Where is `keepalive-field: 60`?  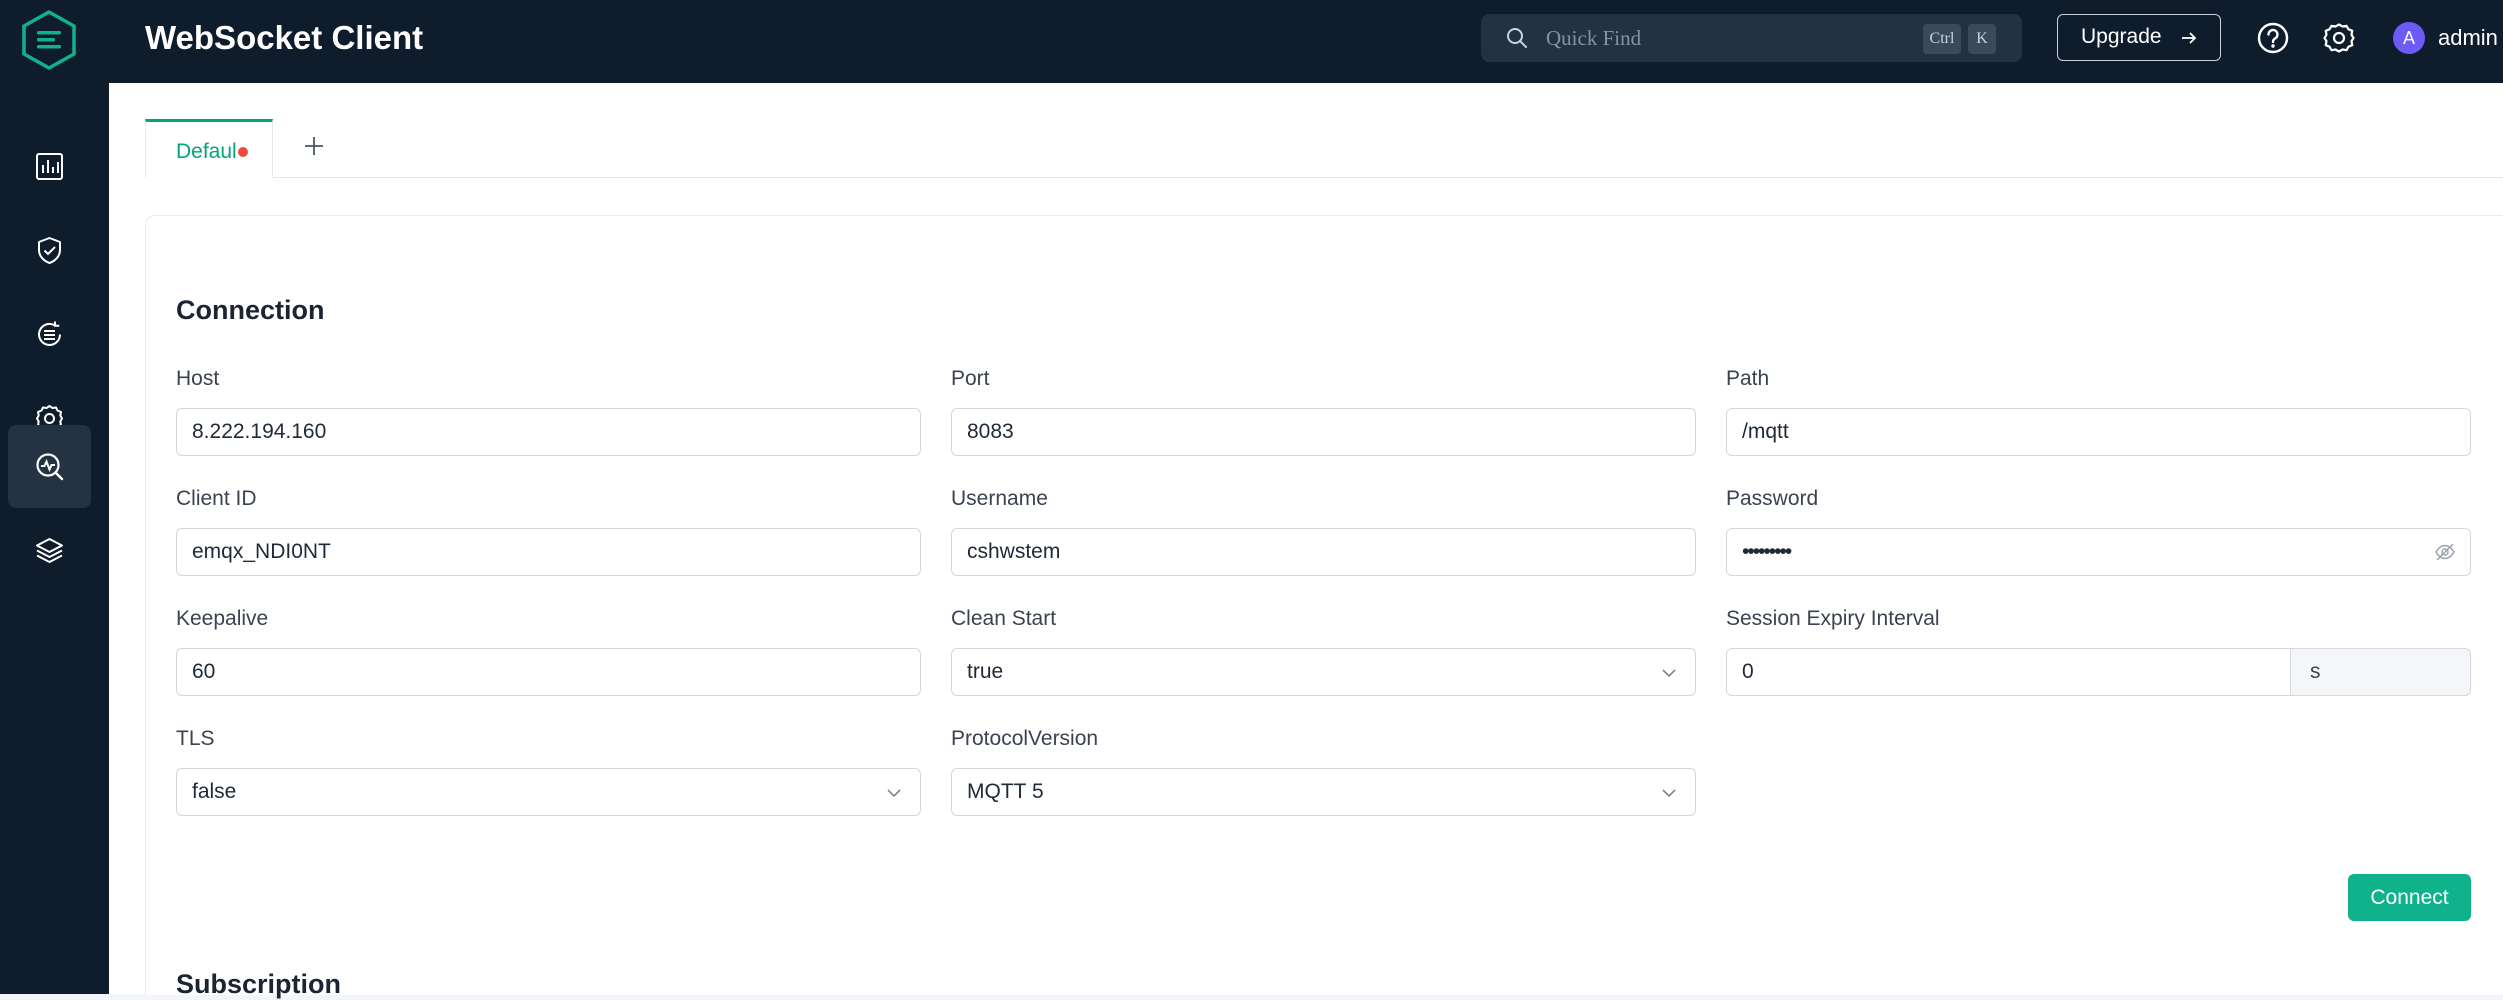 keepalive-field: 60 is located at coordinates (548, 672).